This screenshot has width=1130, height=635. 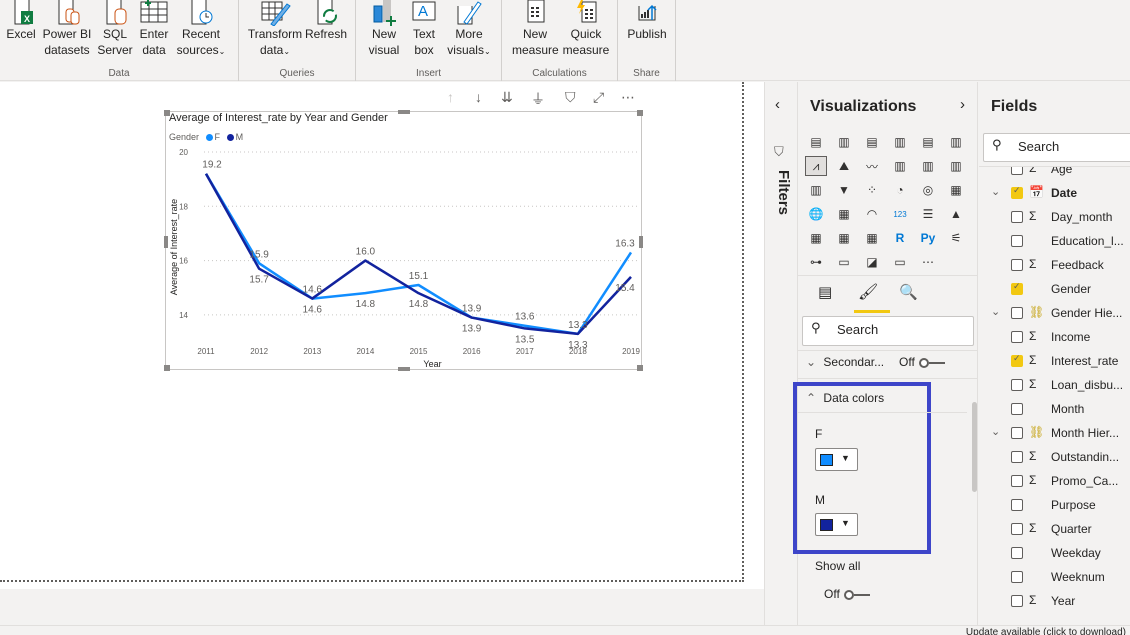 What do you see at coordinates (900, 142) in the screenshot?
I see `clustered-column-chart-icon: ▥` at bounding box center [900, 142].